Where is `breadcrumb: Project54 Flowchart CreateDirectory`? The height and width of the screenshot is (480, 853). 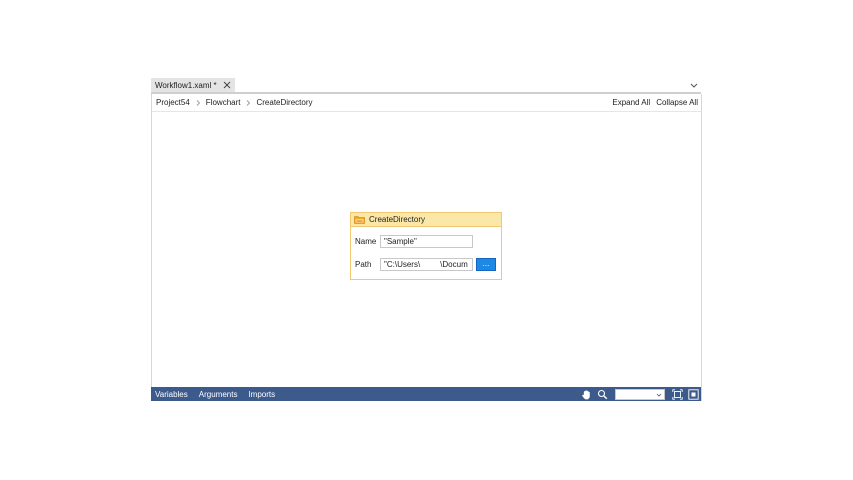
breadcrumb: Project54 Flowchart CreateDirectory is located at coordinates (232, 102).